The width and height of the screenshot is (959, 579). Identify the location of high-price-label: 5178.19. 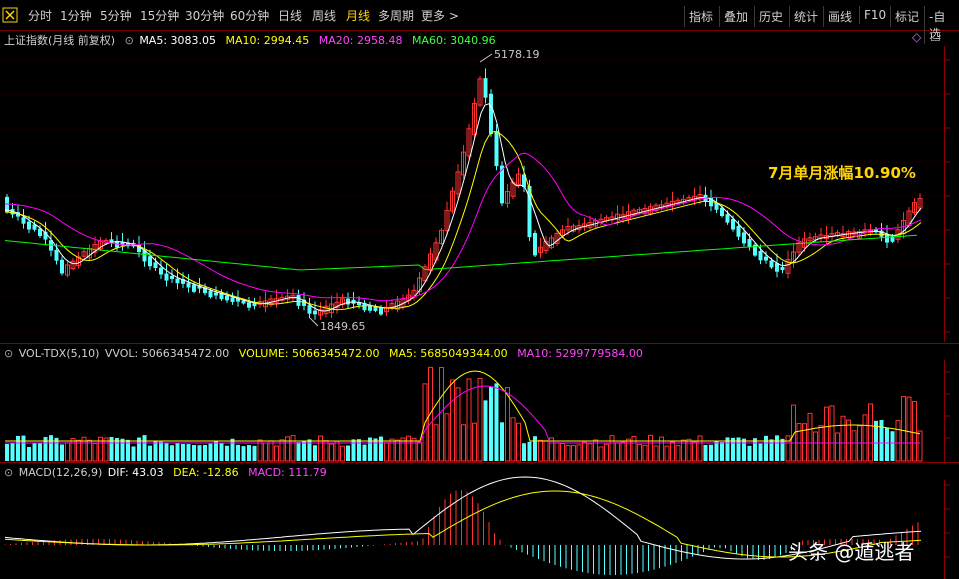
(517, 54).